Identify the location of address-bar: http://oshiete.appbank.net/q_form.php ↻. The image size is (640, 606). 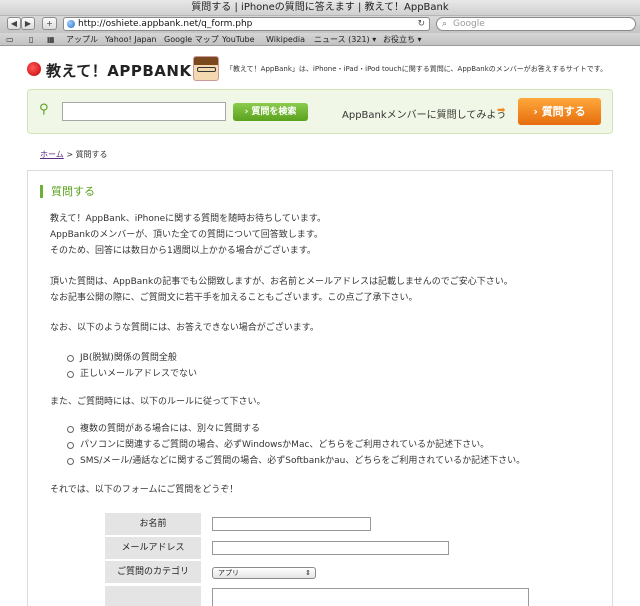
(246, 24).